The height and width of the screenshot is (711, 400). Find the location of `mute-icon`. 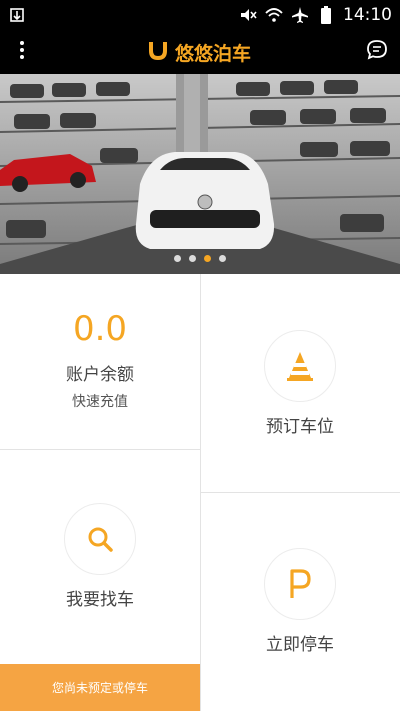

mute-icon is located at coordinates (248, 15).